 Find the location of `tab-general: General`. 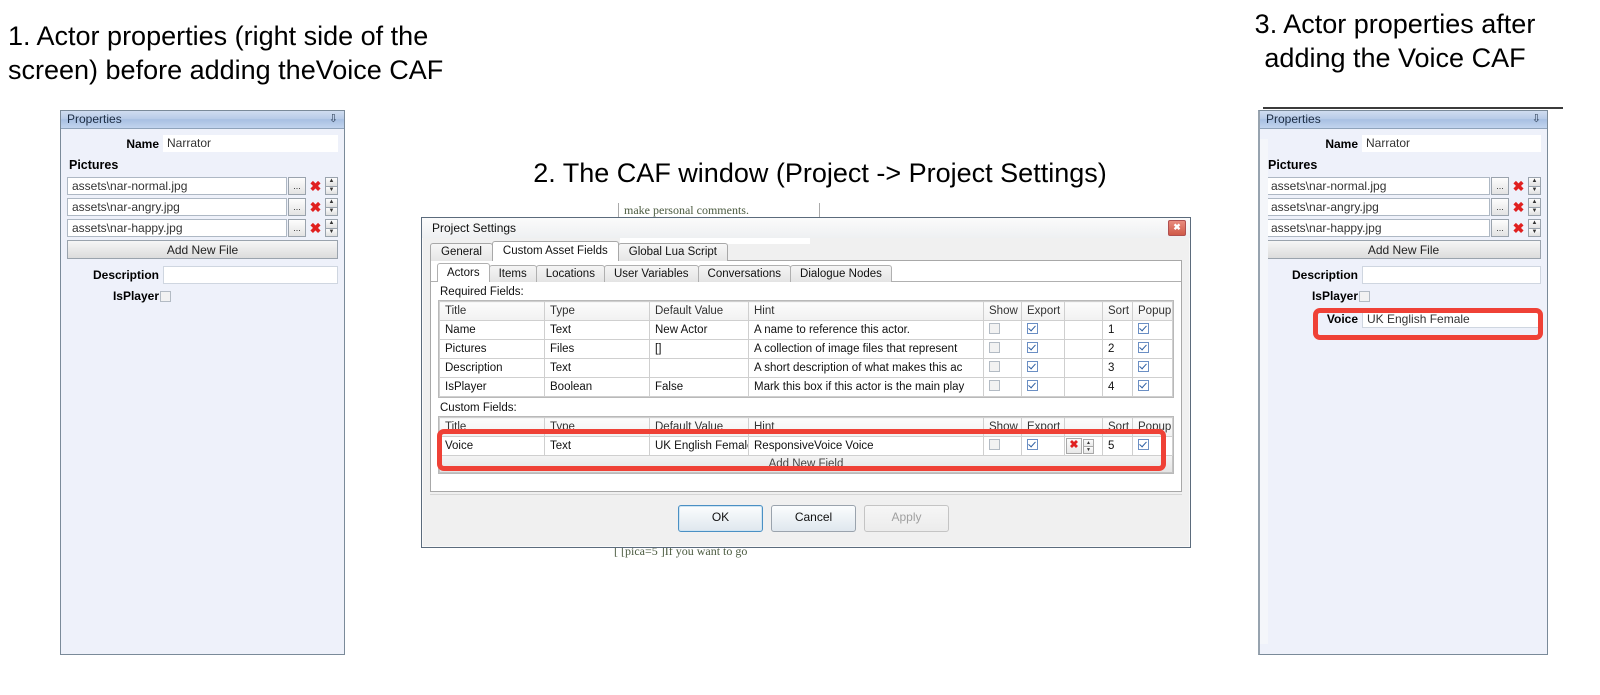

tab-general: General is located at coordinates (461, 252).